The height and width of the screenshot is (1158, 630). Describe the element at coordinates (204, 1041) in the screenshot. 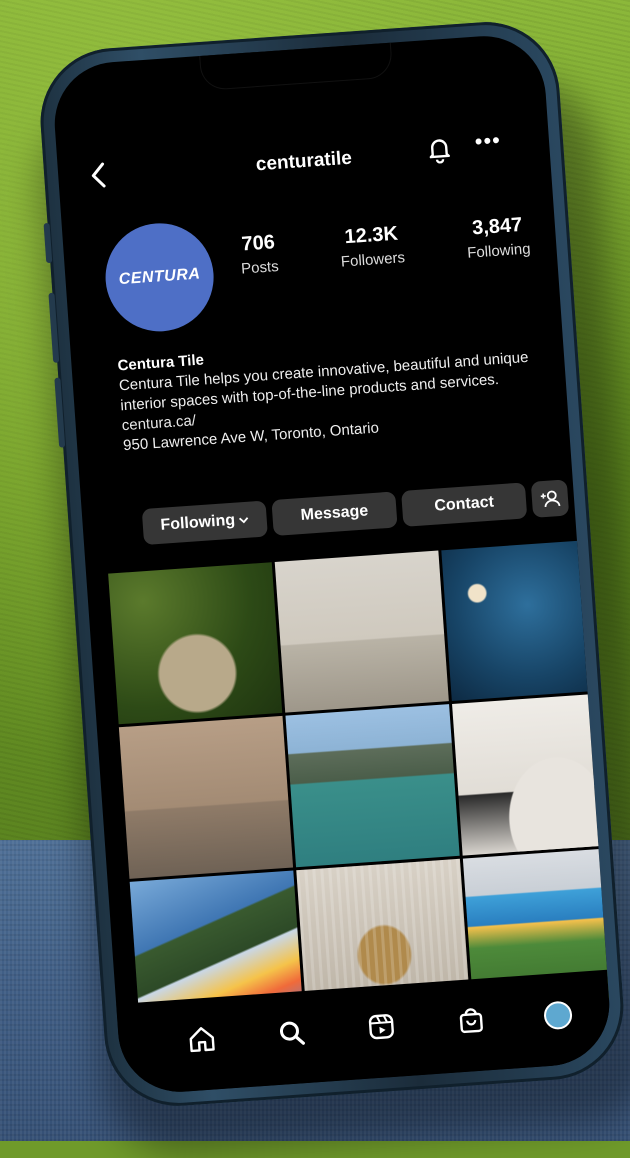

I see `home-icon` at that location.